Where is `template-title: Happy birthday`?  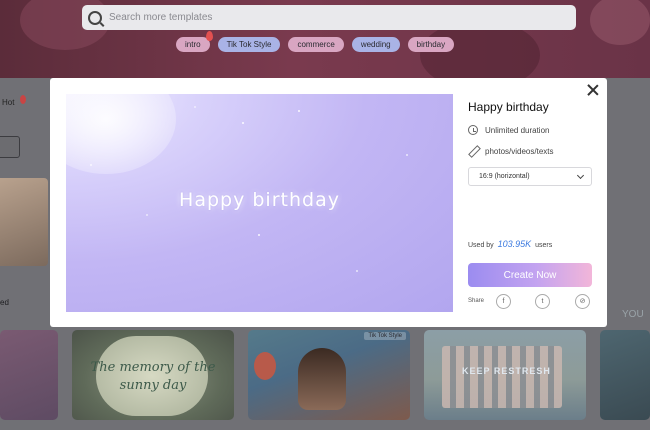 template-title: Happy birthday is located at coordinates (508, 107).